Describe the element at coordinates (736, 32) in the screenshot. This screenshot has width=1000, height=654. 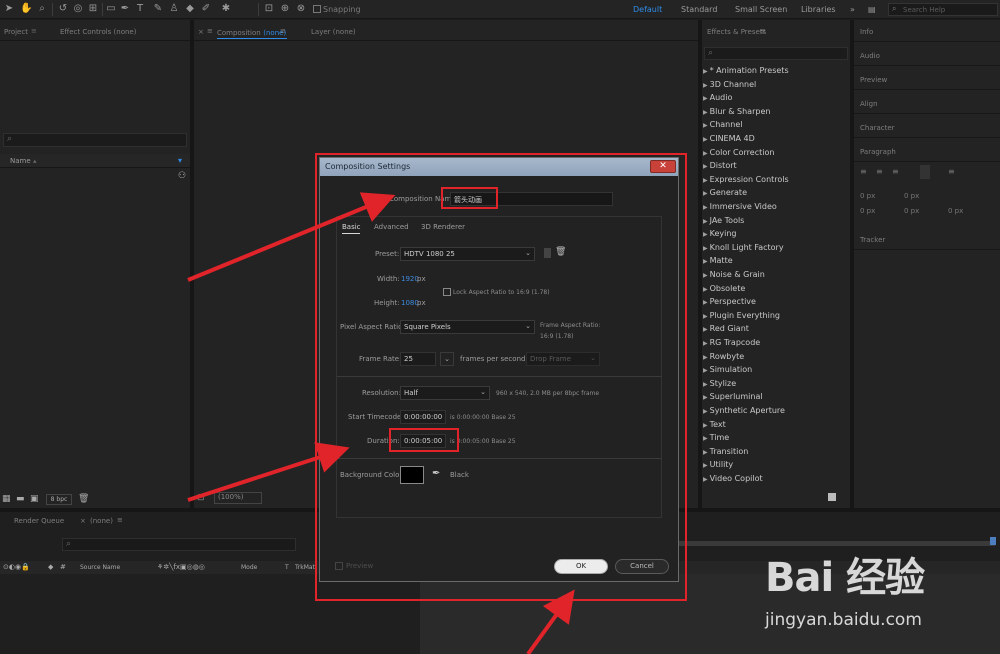
I see `effects-presets-title: Effects & Presets` at that location.